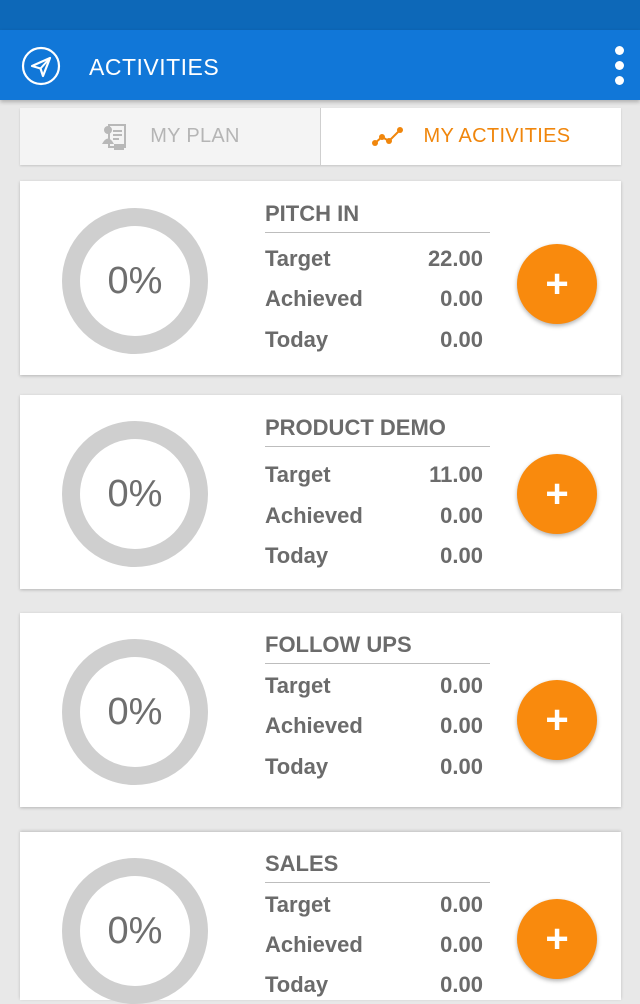 The height and width of the screenshot is (1004, 640). I want to click on status-bar, so click(320, 15).